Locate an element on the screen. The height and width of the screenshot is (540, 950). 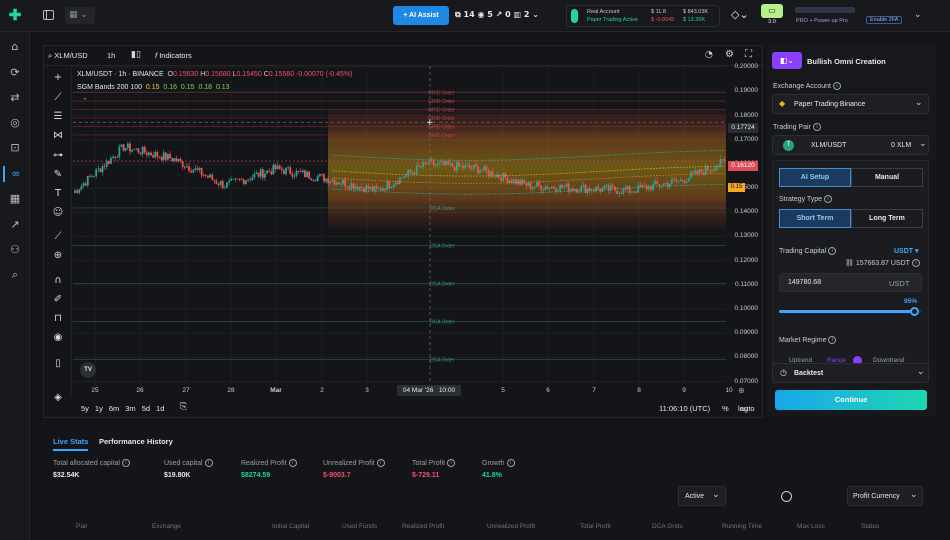
lock-icon: ⊓ is located at coordinates (58, 319).